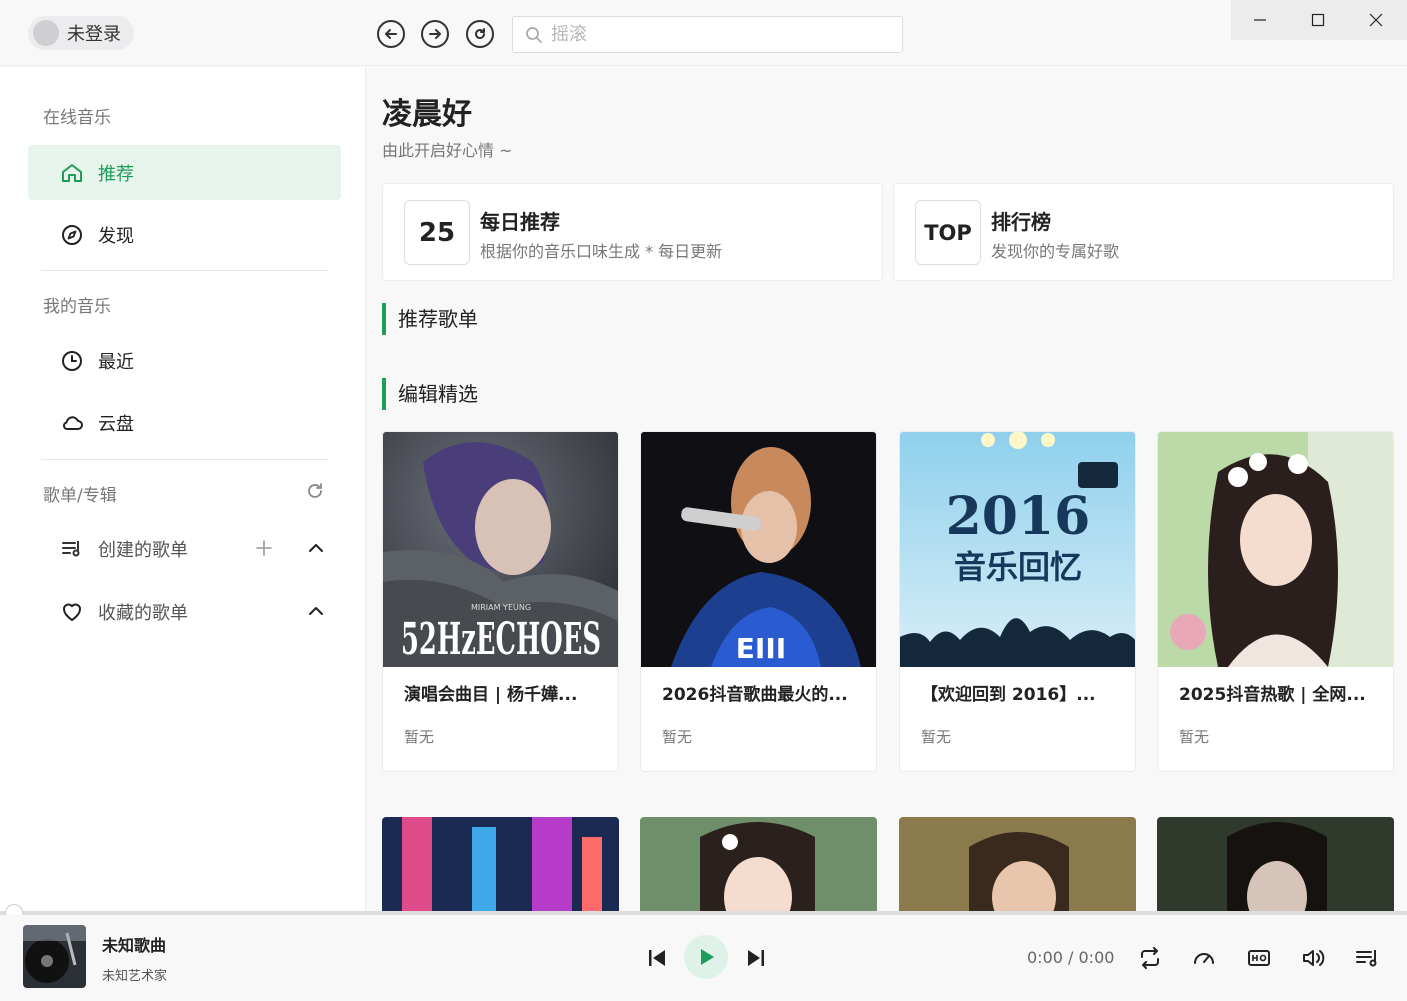 The image size is (1407, 1001). I want to click on section-title-playlists: 歌单/专辑, so click(80, 496).